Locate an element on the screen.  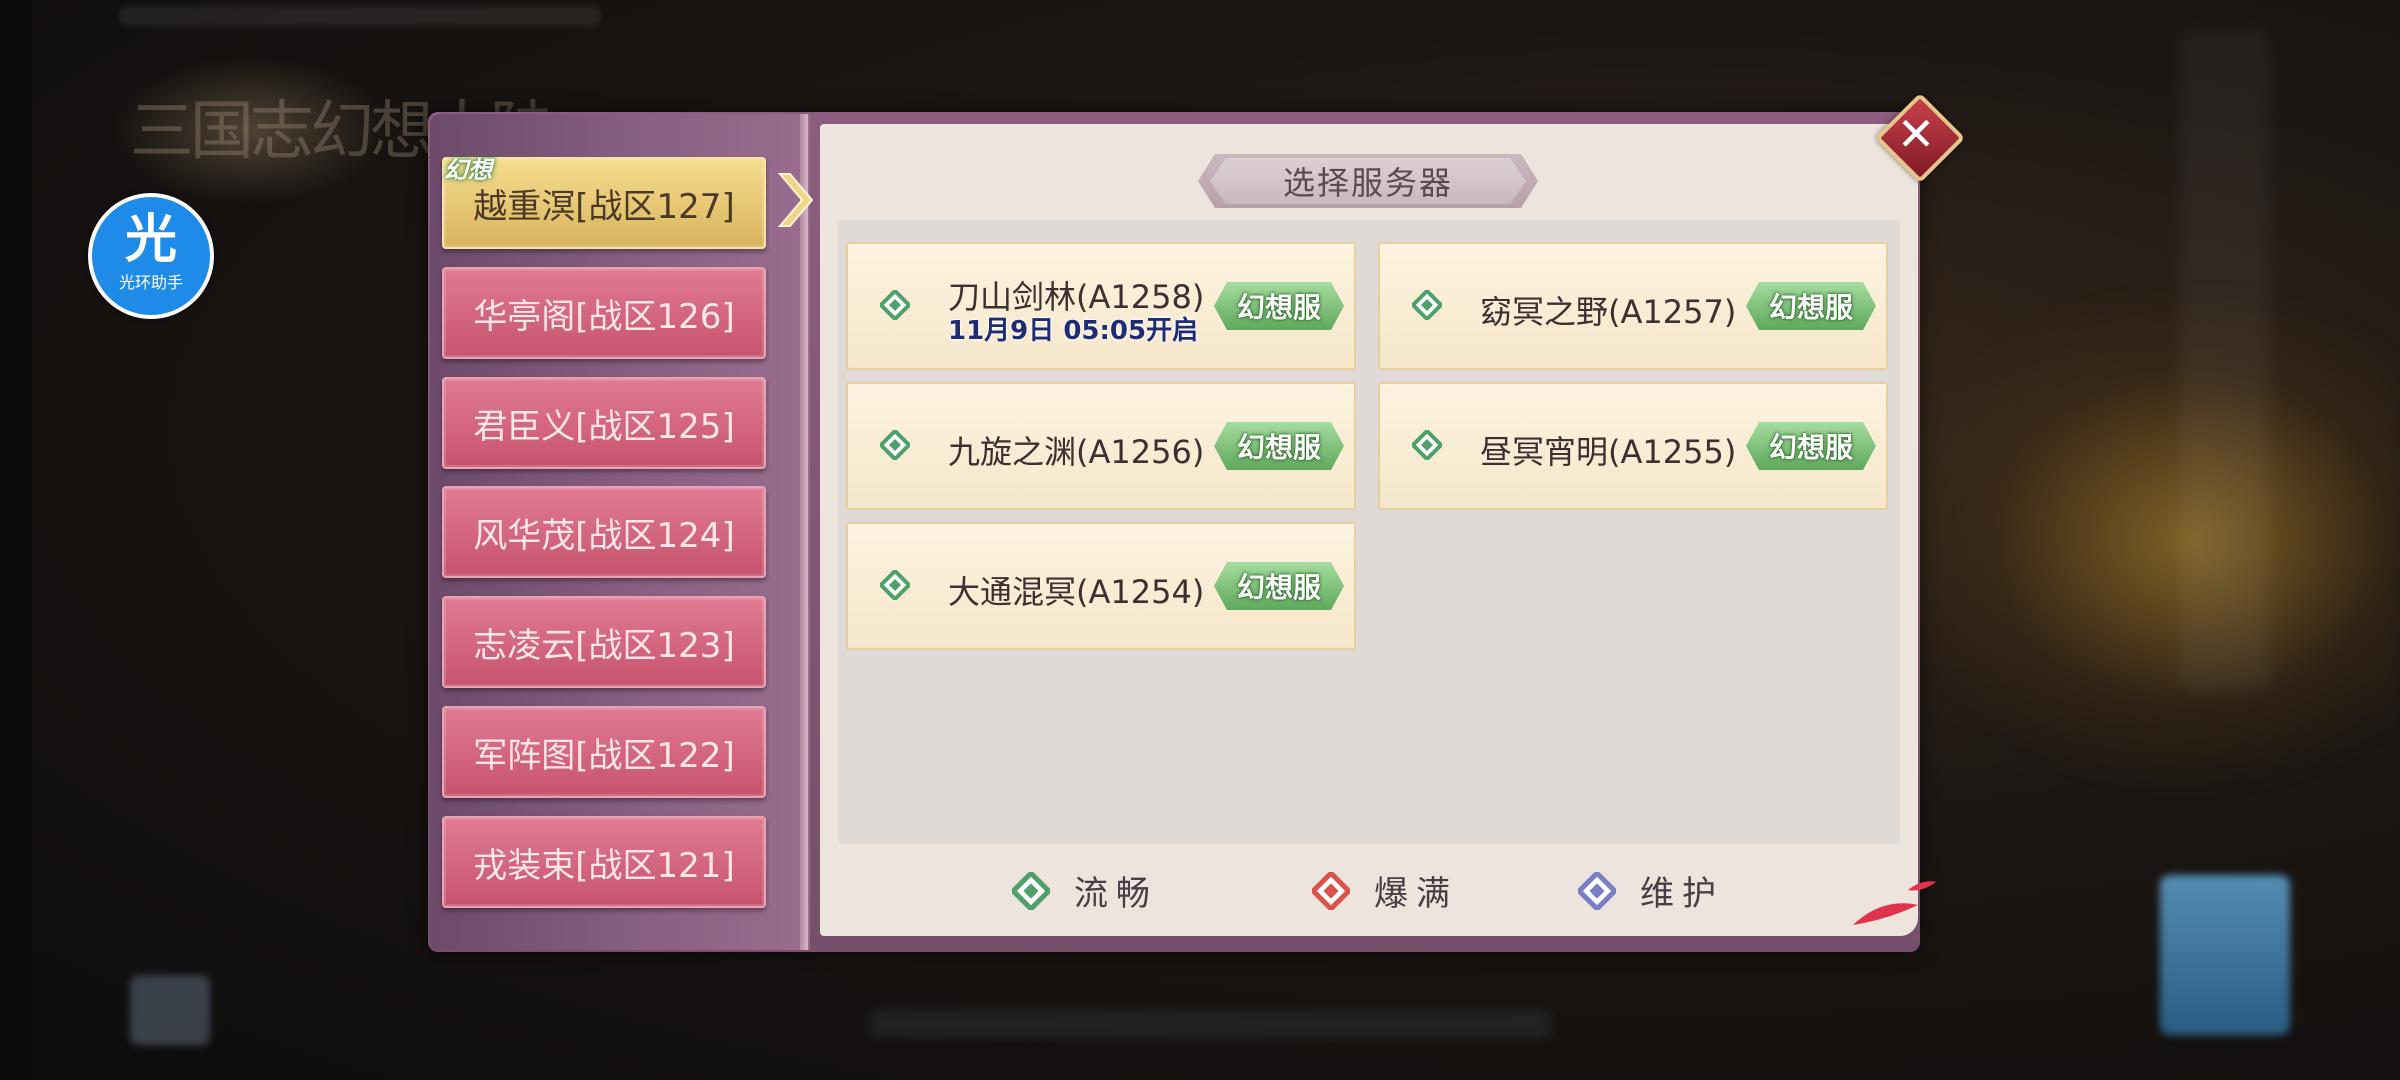
legend-label: 爆满 is located at coordinates (1416, 894).